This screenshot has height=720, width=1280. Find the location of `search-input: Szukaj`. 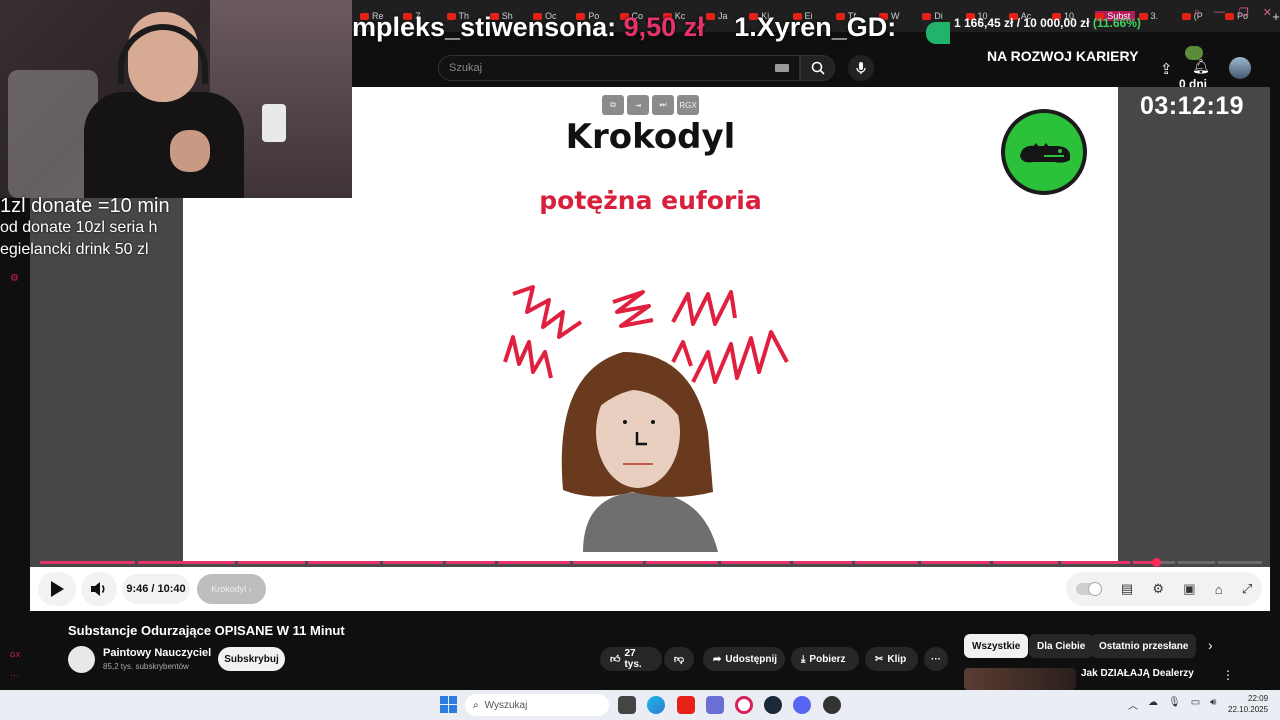

search-input: Szukaj is located at coordinates (619, 68).